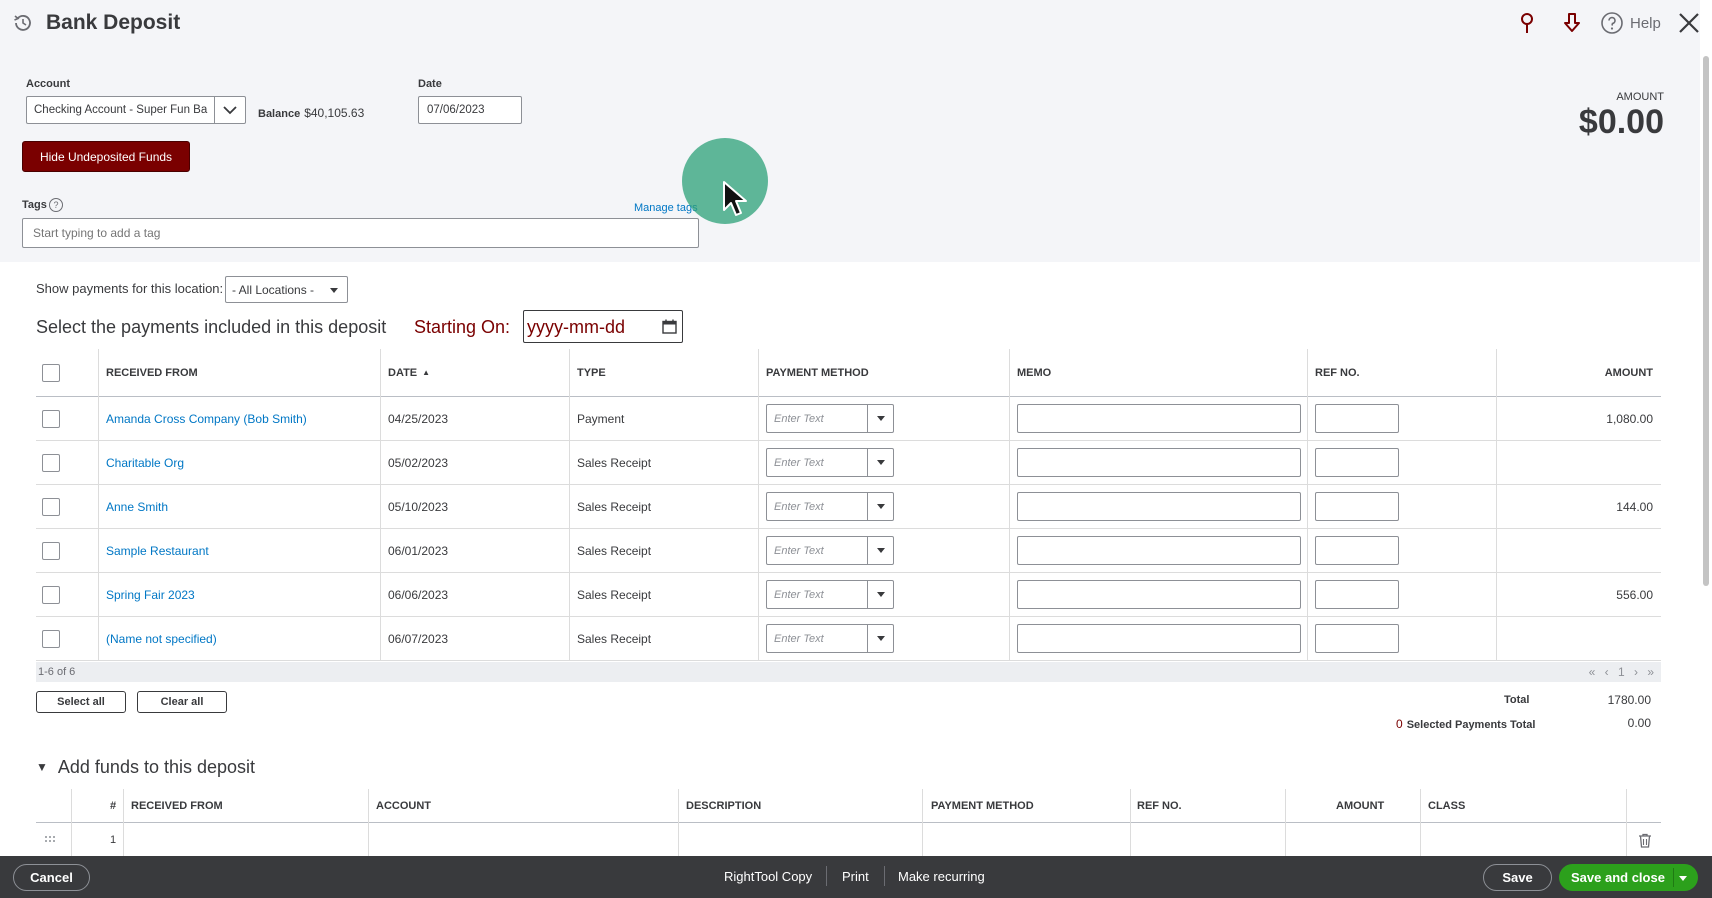 Image resolution: width=1712 pixels, height=898 pixels. Describe the element at coordinates (768, 876) in the screenshot. I see `righttool-copy-link: RightTool Copy` at that location.